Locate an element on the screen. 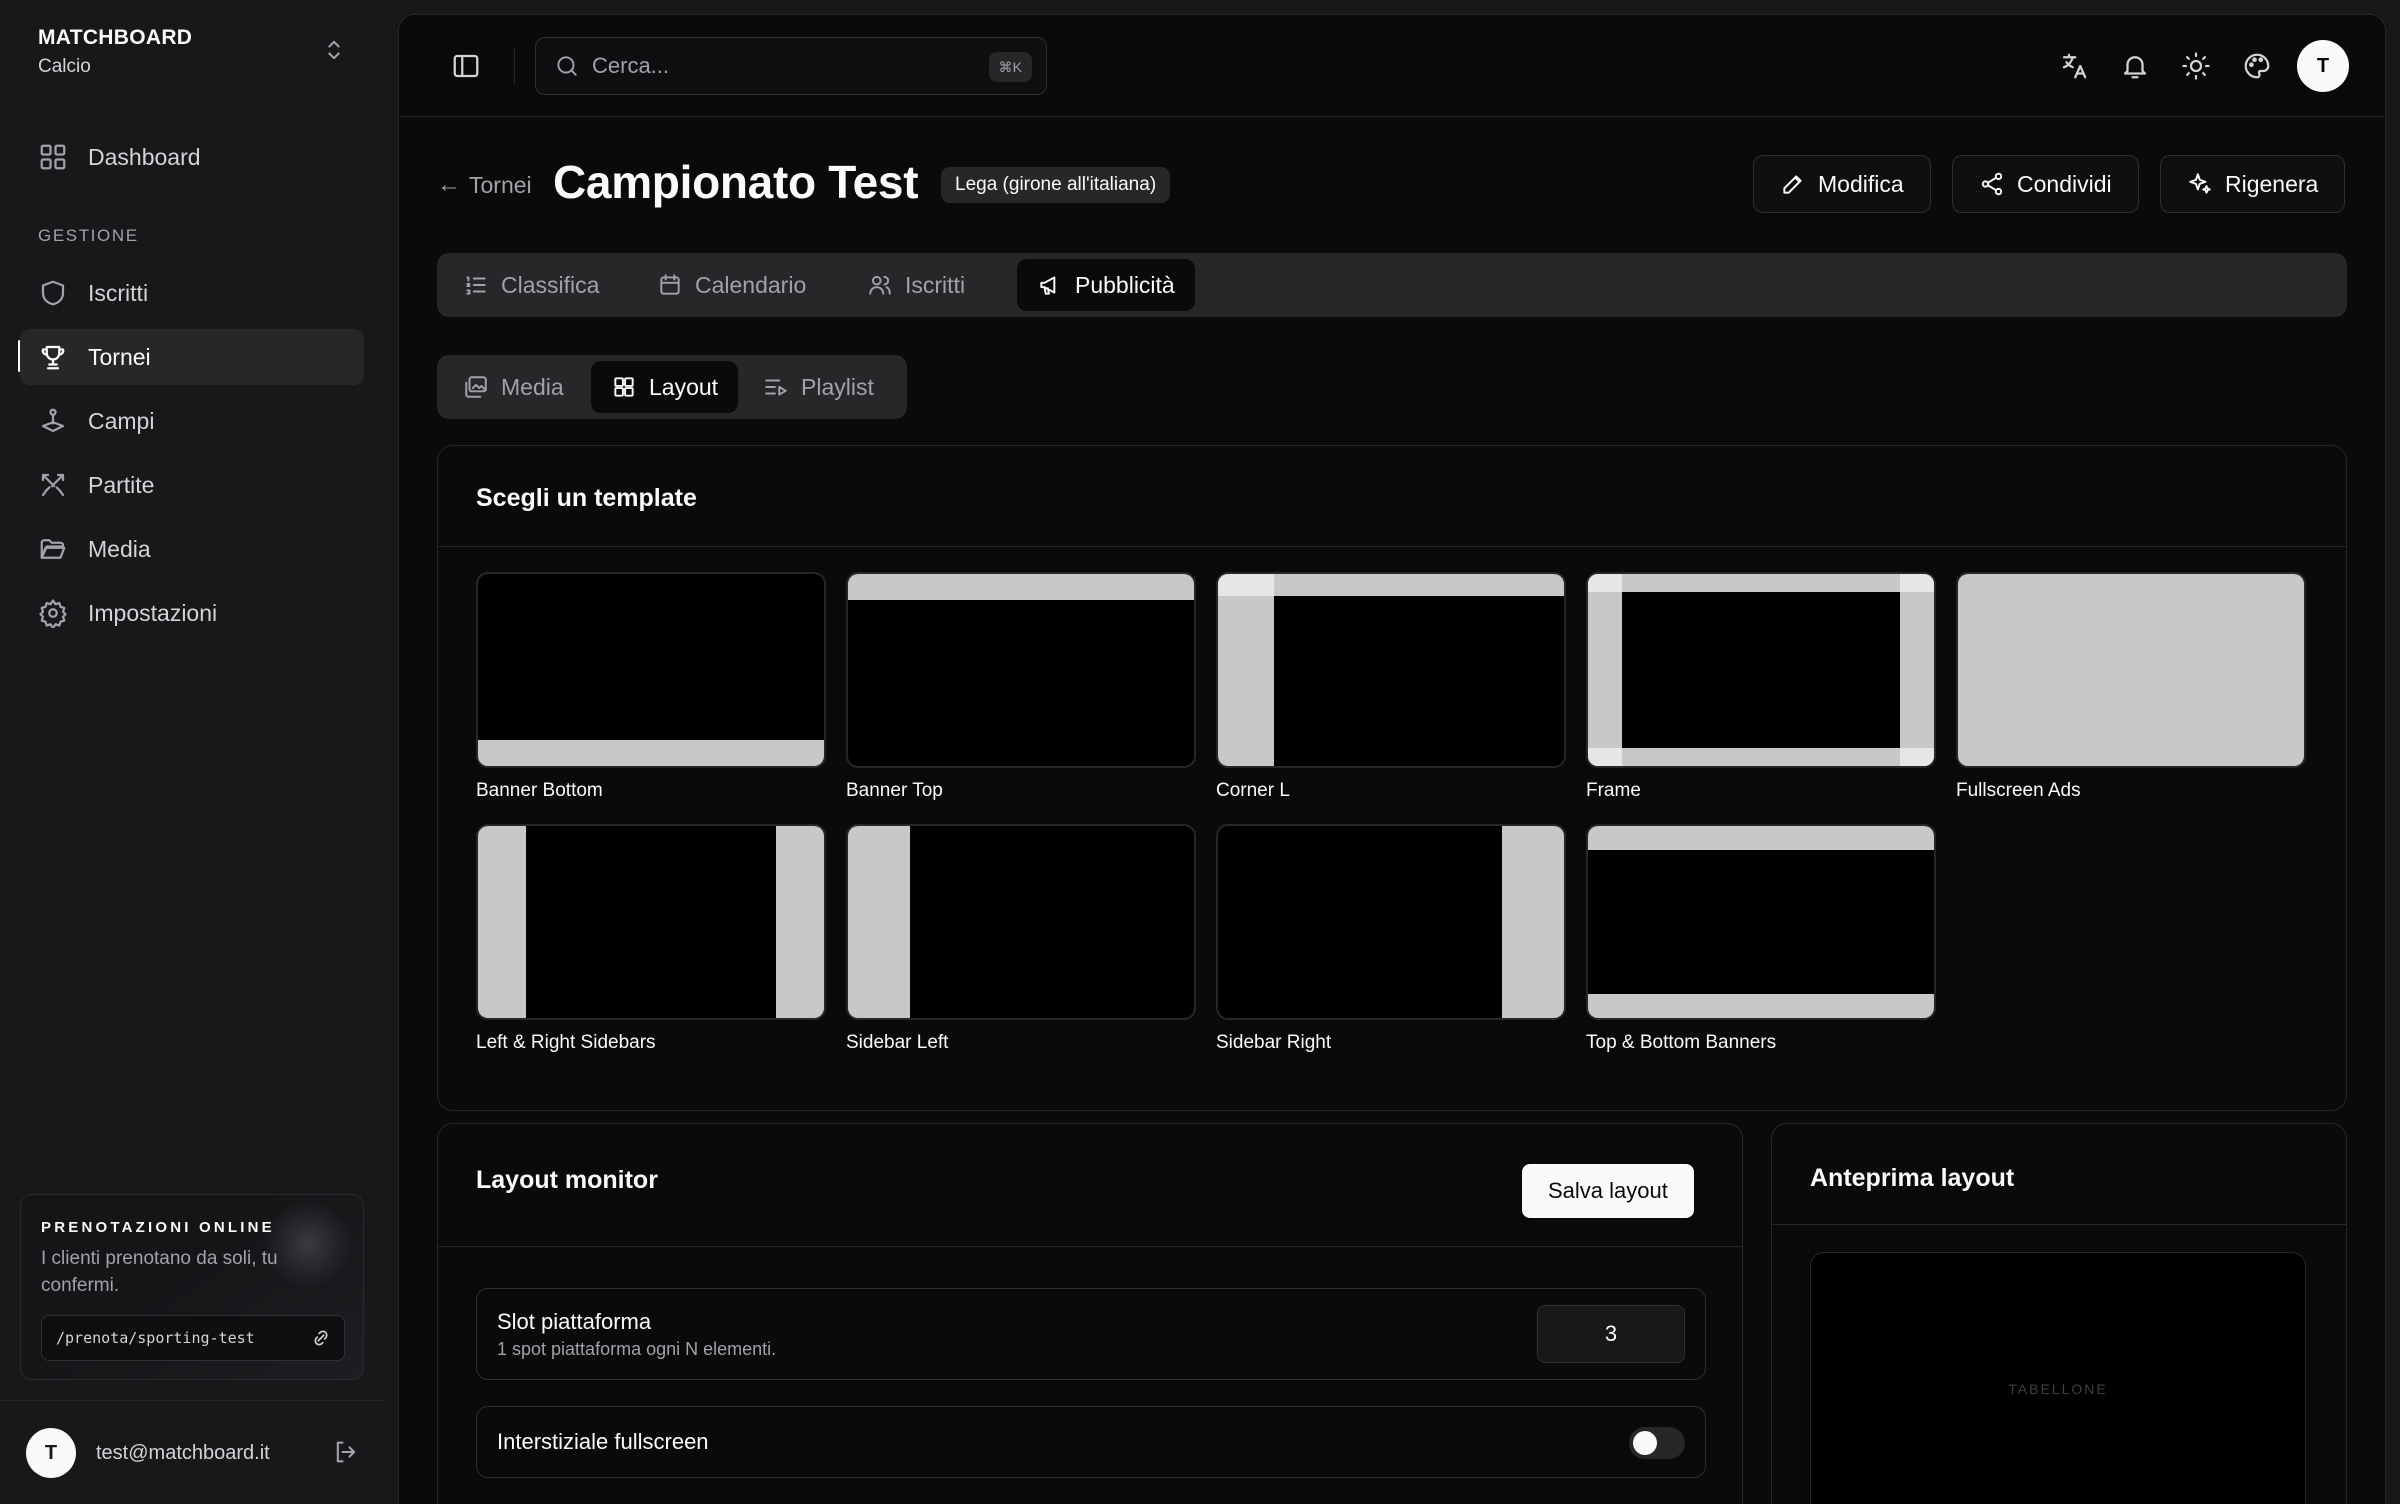 Image resolution: width=2400 pixels, height=1504 pixels. promo-title: PRENOTAZIONI ONLINE is located at coordinates (158, 1227).